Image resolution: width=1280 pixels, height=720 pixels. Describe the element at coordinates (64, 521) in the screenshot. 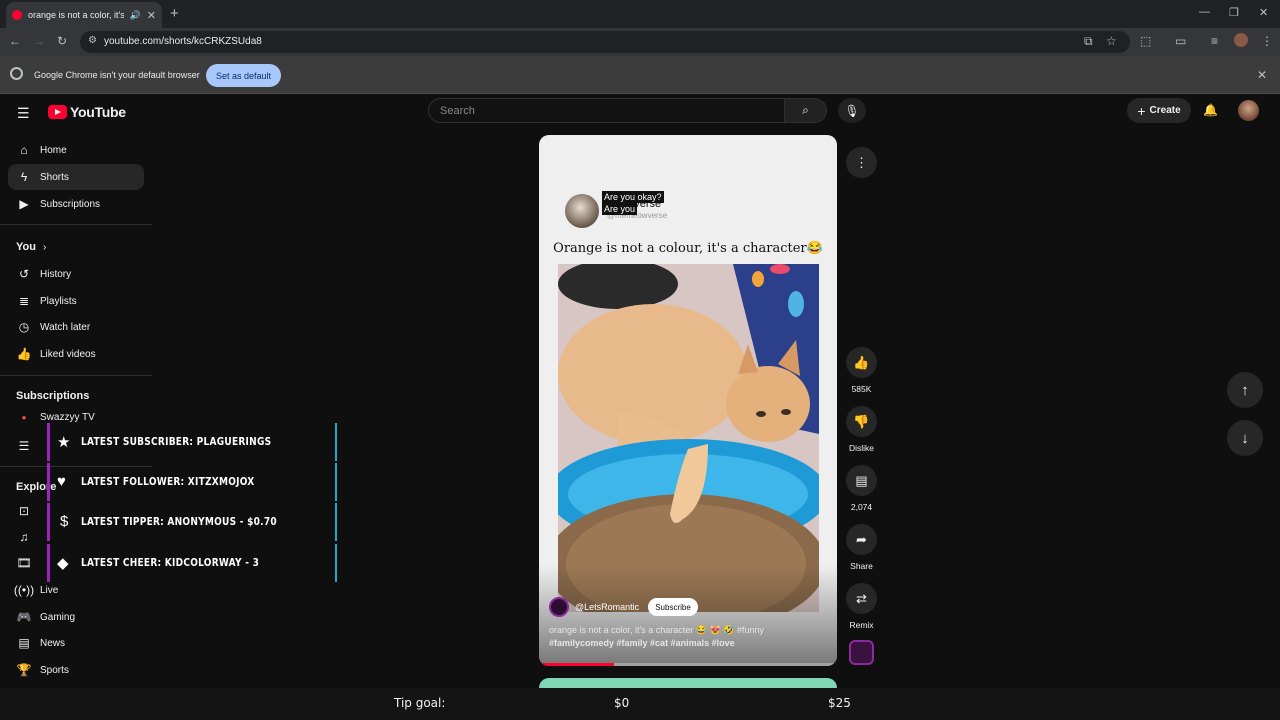

I see `dollar-icon: $` at that location.